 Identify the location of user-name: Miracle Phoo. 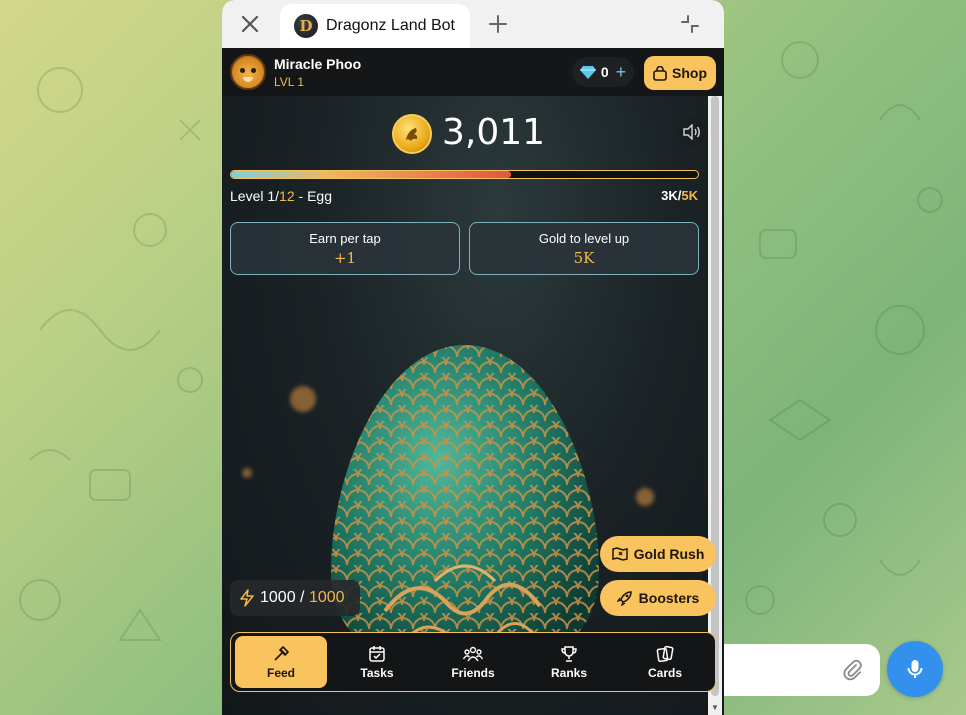
(318, 64).